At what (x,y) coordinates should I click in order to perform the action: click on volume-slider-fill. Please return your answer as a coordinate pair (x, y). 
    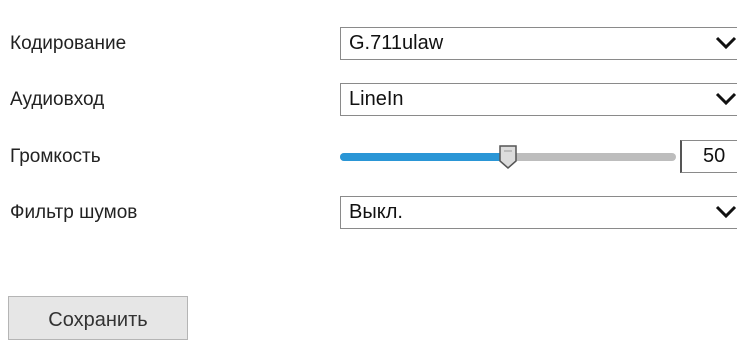
    Looking at the image, I should click on (424, 157).